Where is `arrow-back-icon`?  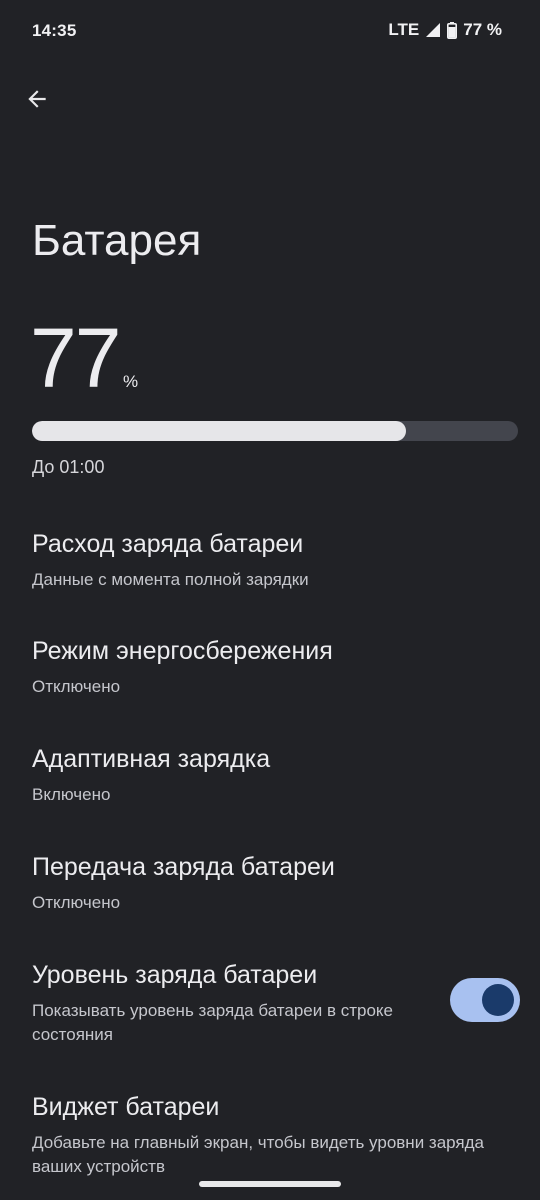
arrow-back-icon is located at coordinates (37, 101).